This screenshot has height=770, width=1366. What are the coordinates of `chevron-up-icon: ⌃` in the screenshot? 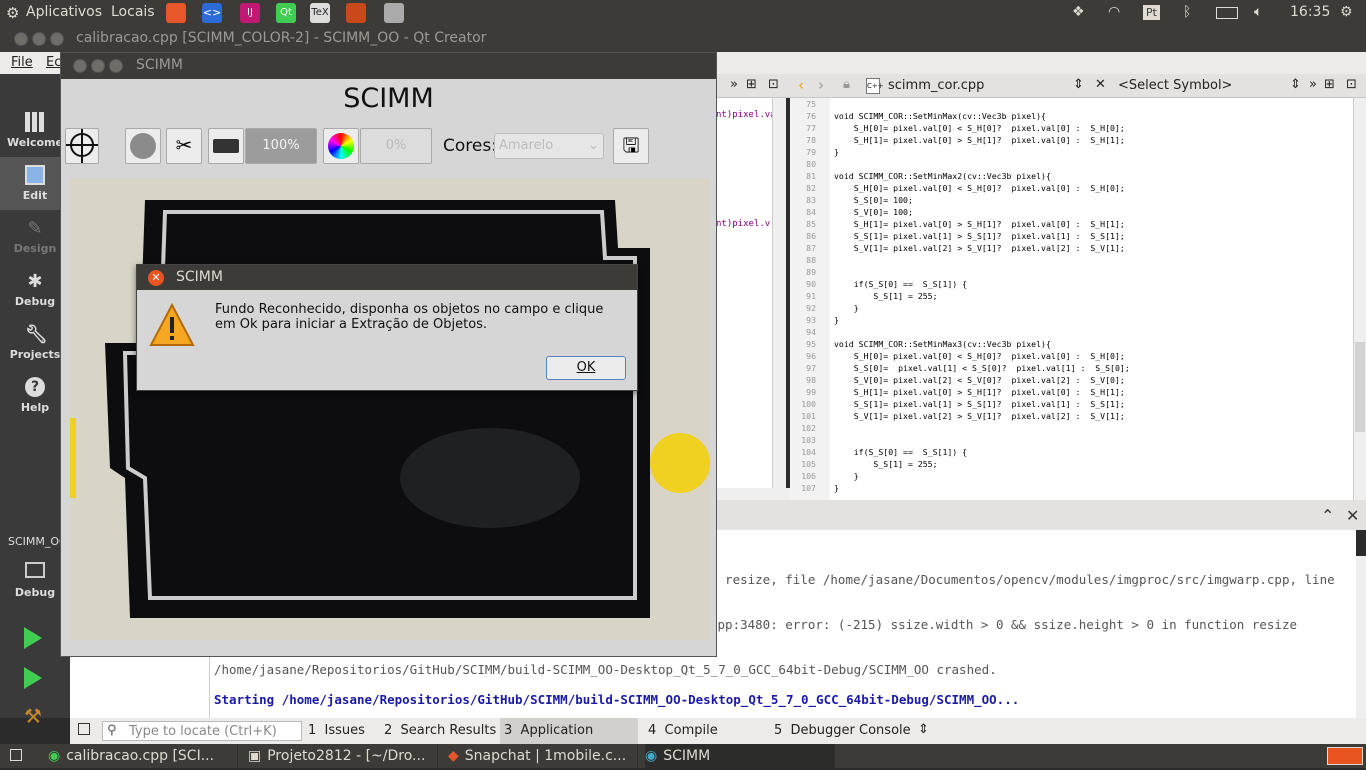 It's located at (1327, 515).